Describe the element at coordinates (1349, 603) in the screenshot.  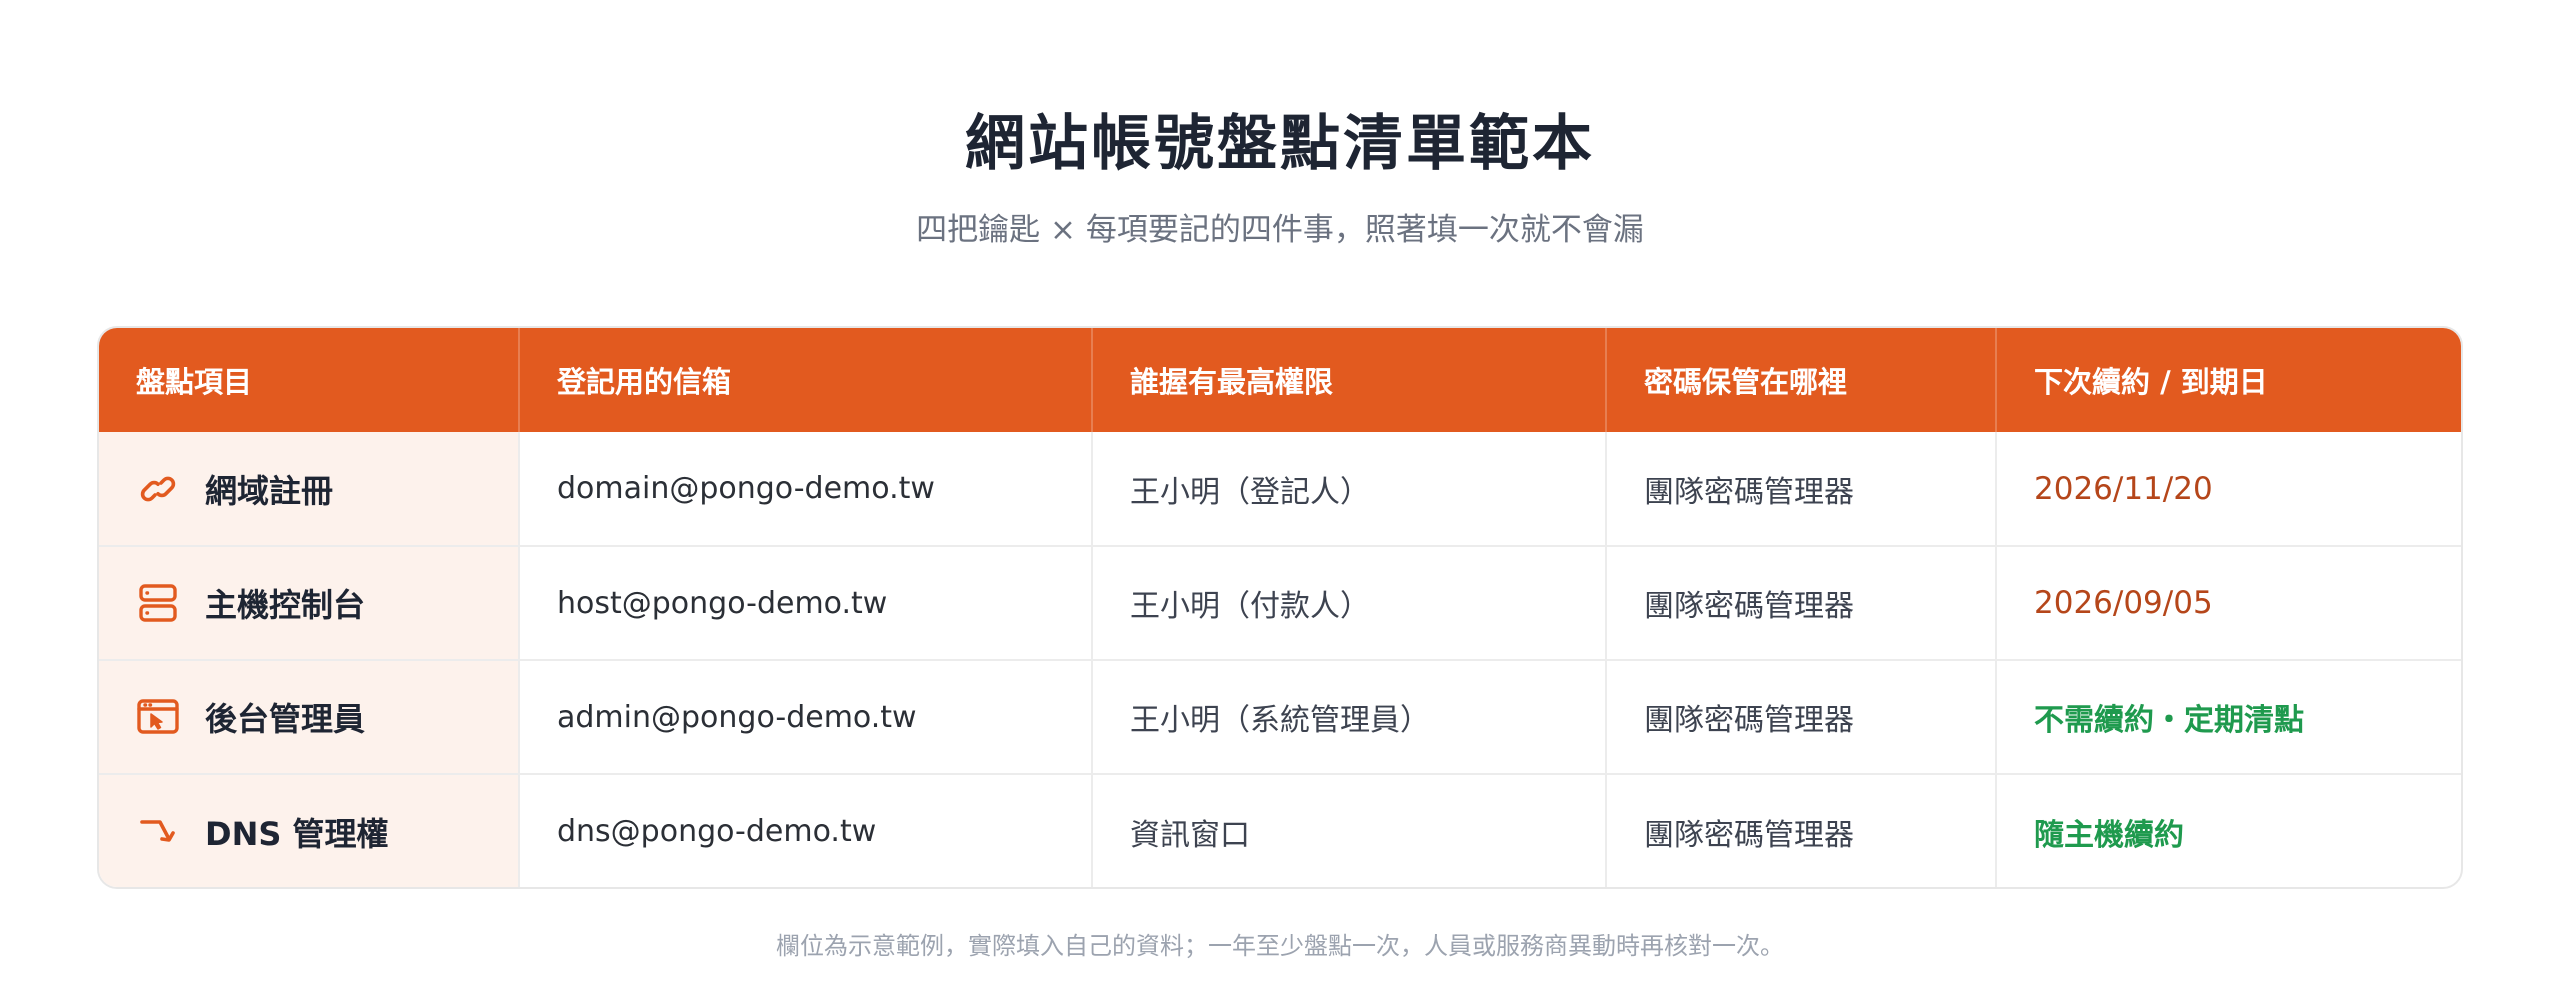
I see `owner-cell: 王小明（付款人）` at that location.